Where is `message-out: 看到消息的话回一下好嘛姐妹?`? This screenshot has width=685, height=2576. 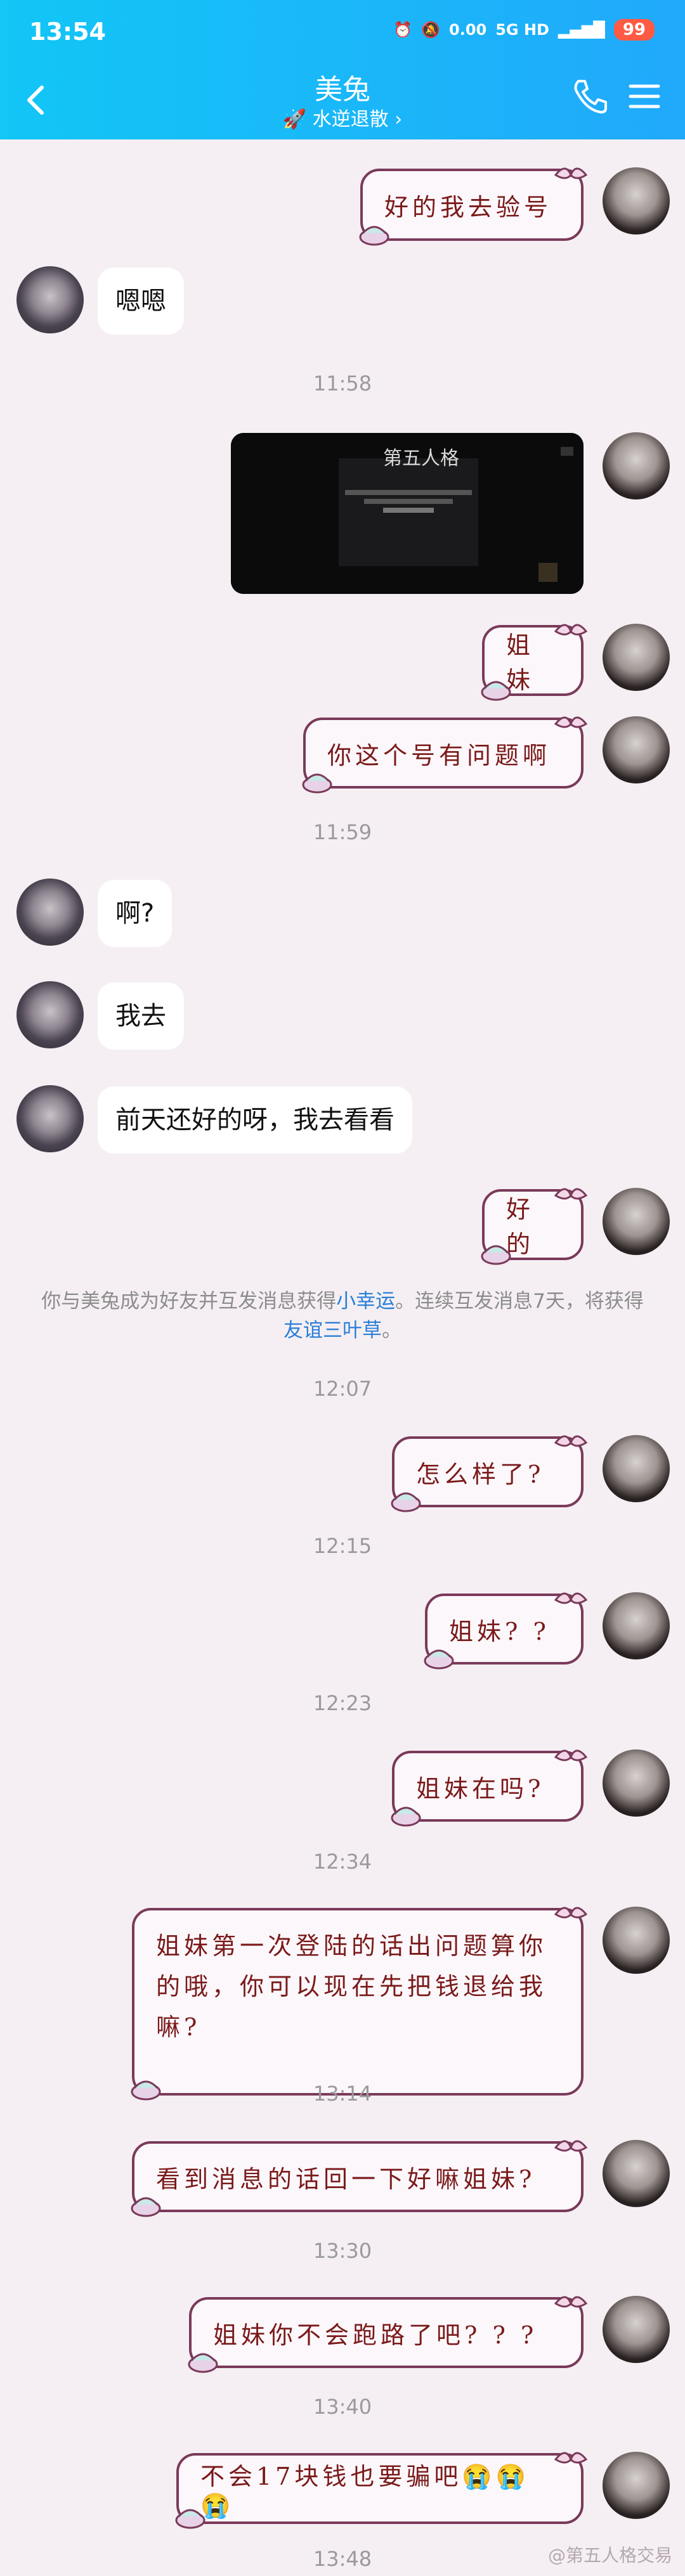
message-out: 看到消息的话回一下好嘛姐妹? is located at coordinates (360, 2178).